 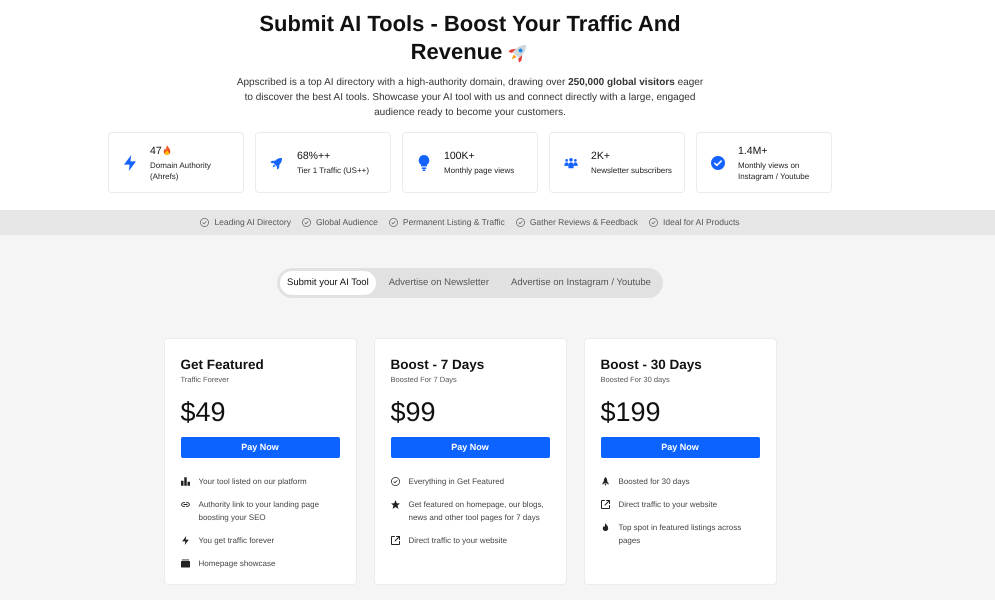 What do you see at coordinates (185, 504) in the screenshot?
I see `link-icon` at bounding box center [185, 504].